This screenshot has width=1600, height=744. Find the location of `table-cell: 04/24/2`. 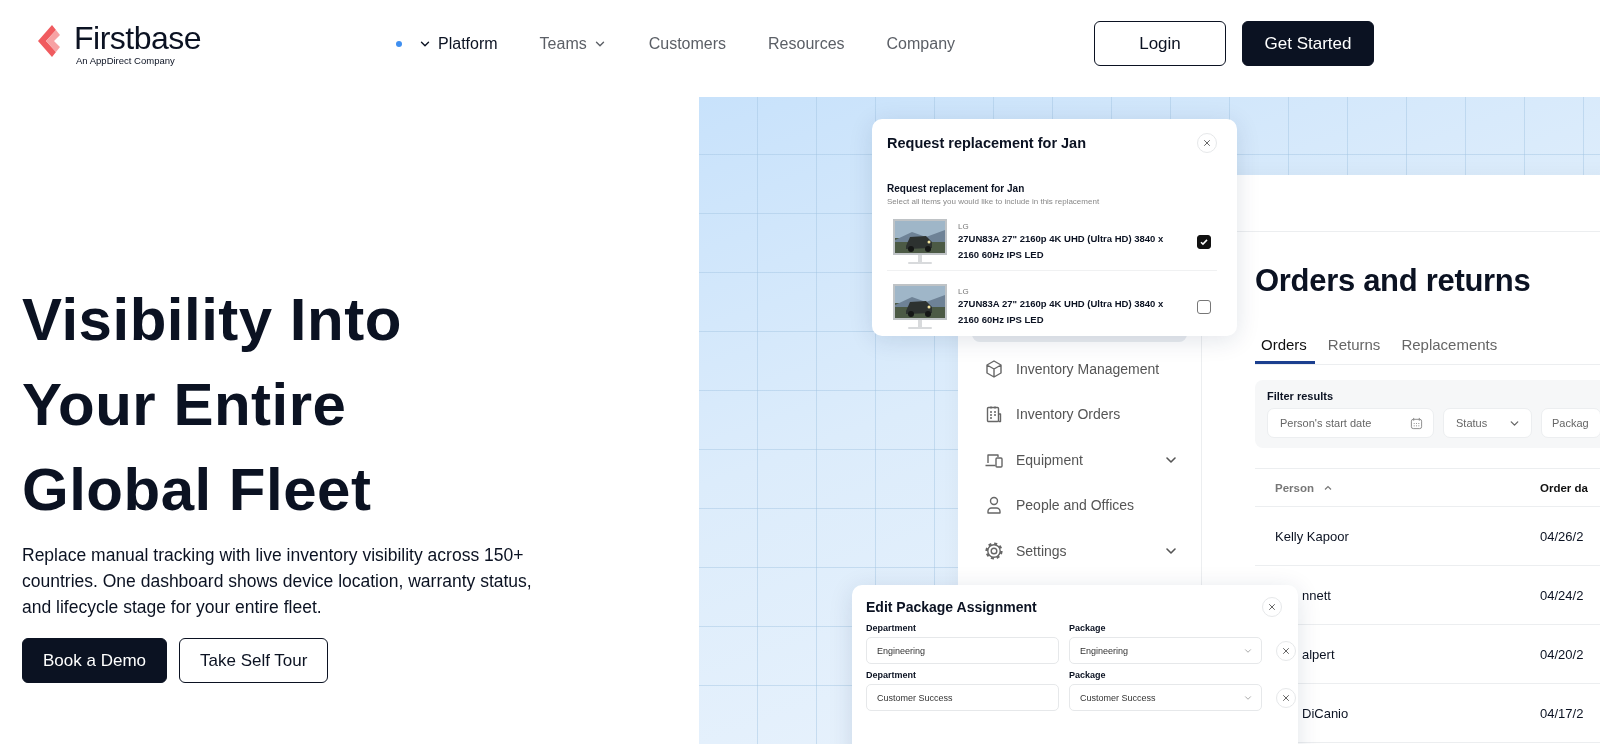

table-cell: 04/24/2 is located at coordinates (1562, 595).